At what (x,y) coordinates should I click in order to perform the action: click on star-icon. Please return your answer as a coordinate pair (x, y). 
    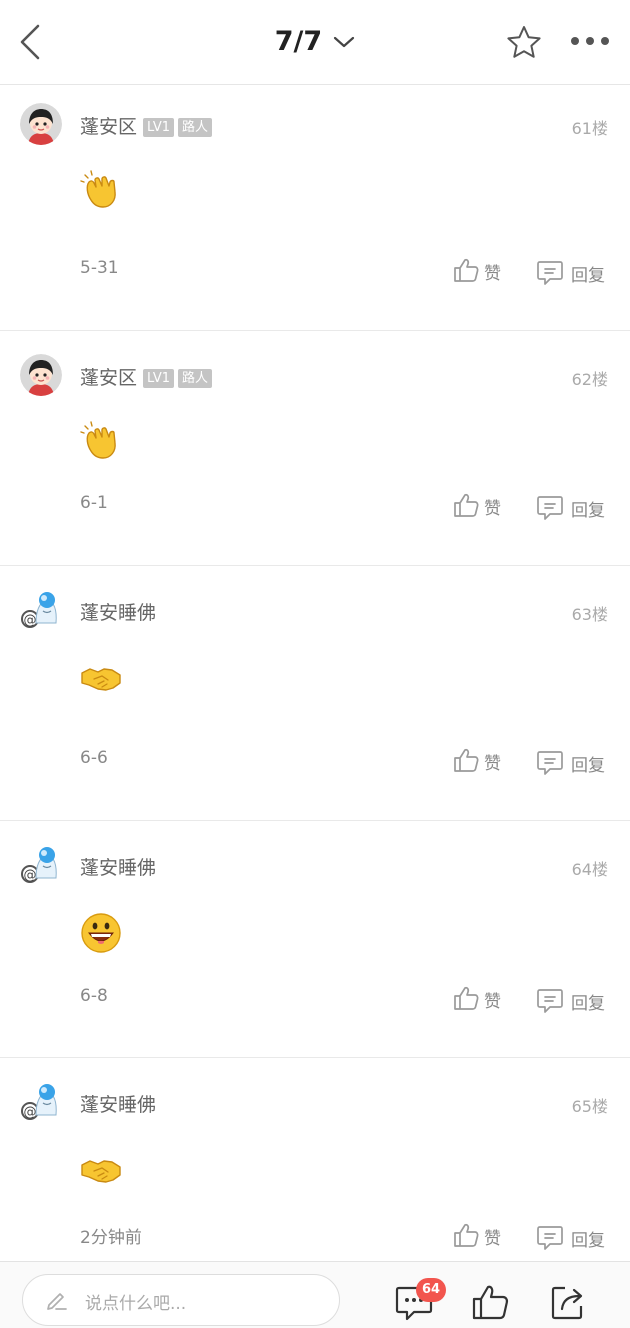
    Looking at the image, I should click on (524, 43).